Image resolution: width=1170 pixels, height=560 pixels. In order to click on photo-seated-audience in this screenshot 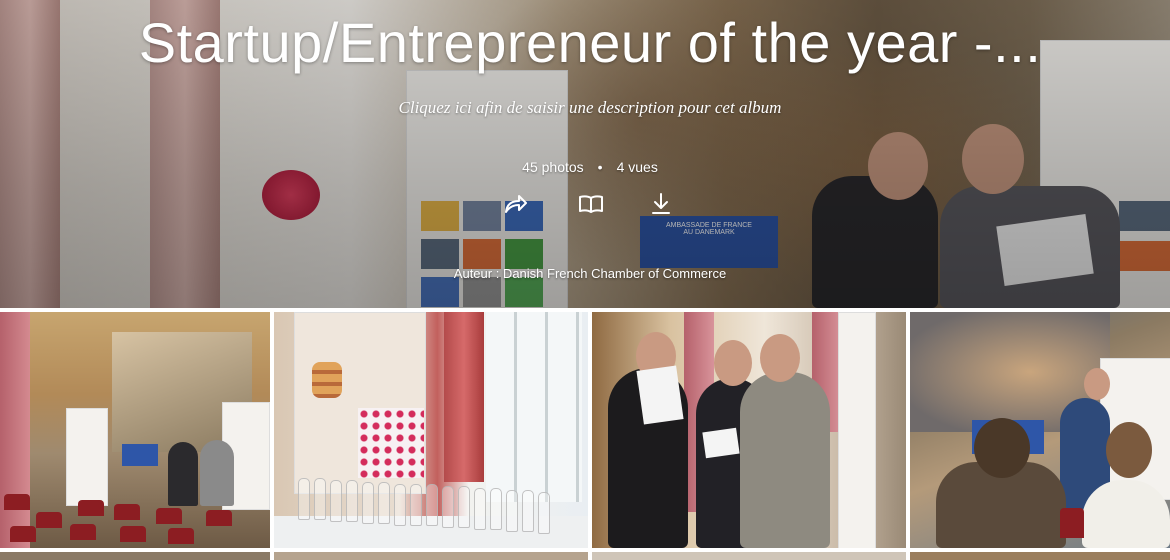, I will do `click(1040, 430)`.